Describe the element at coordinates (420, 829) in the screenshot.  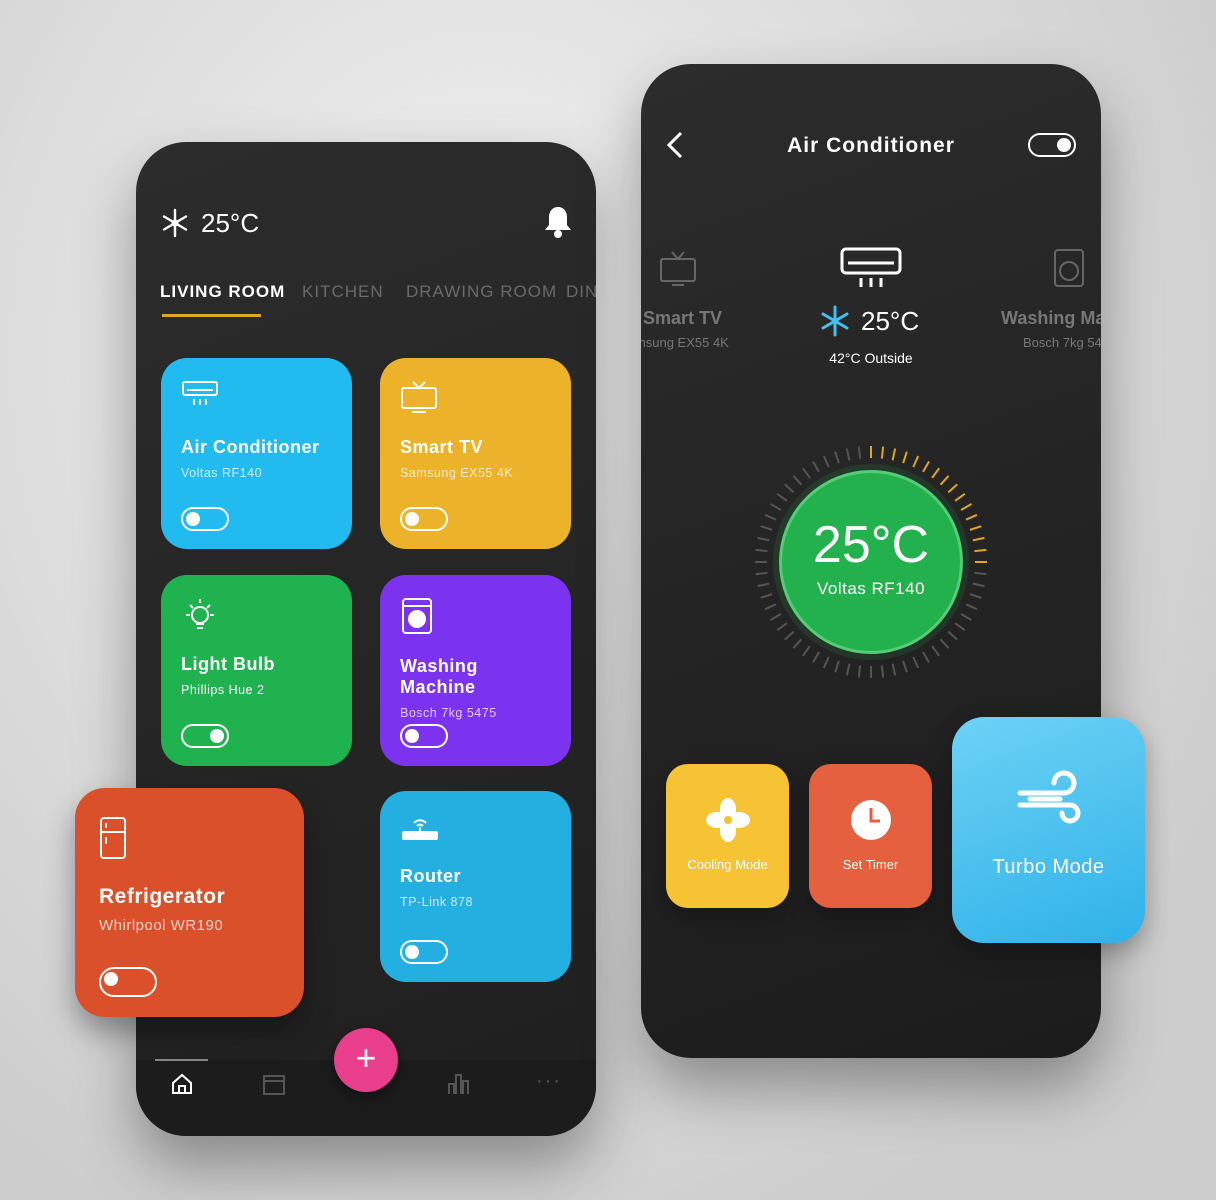
I see `router-icon` at that location.